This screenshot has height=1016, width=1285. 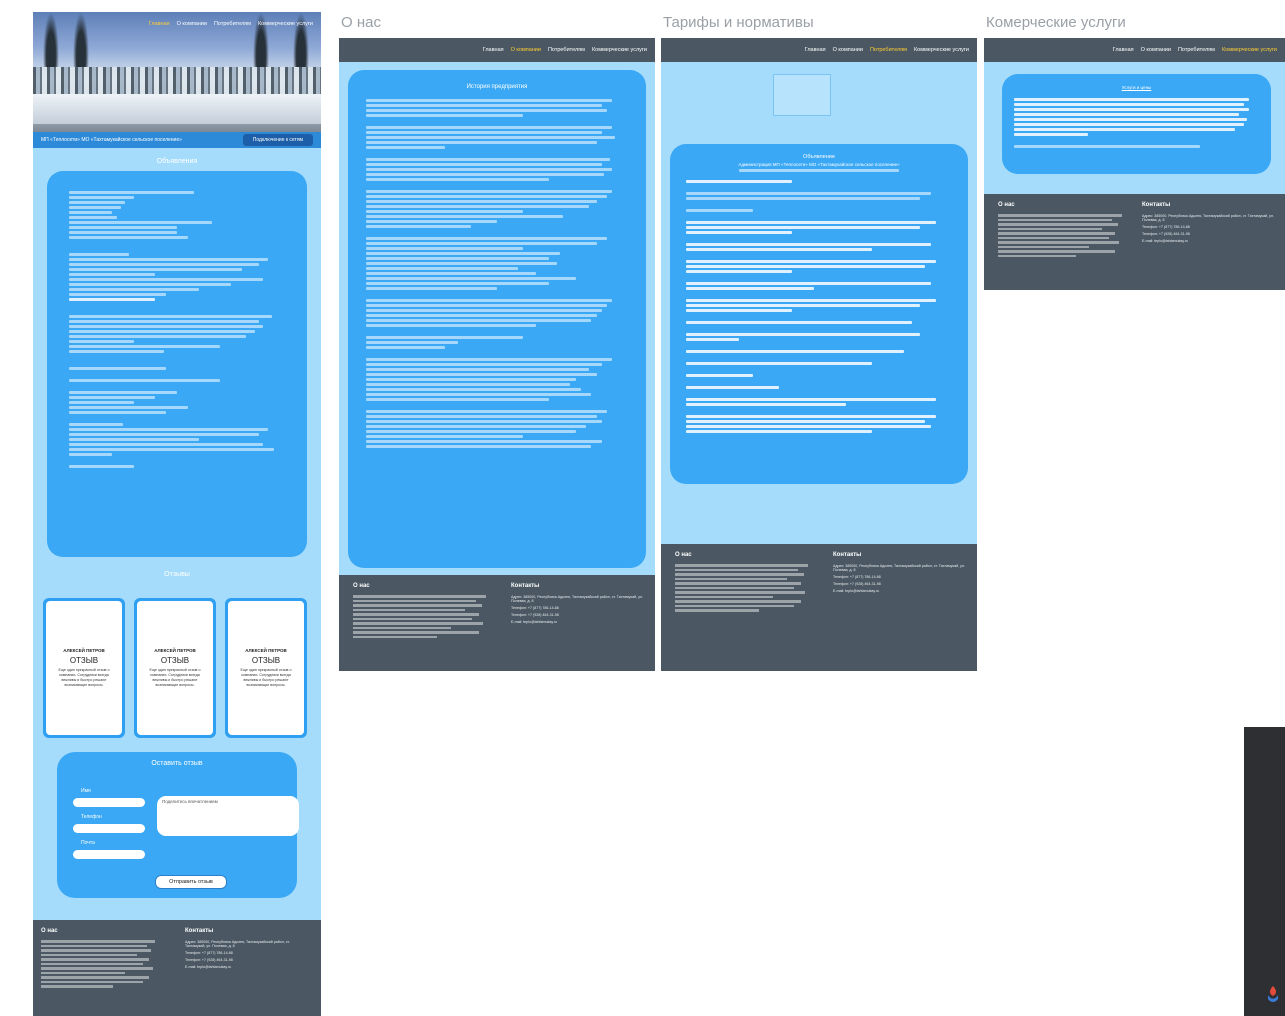 I want to click on frame-title-about: О нас, so click(x=361, y=22).